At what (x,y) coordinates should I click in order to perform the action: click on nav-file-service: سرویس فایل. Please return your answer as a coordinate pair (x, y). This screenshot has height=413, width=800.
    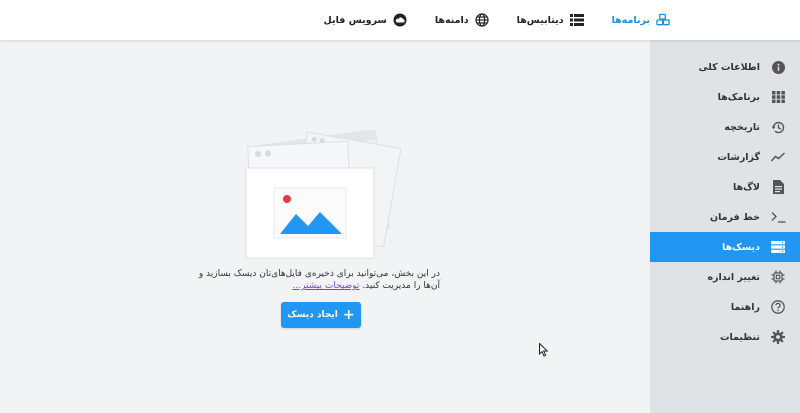
    Looking at the image, I should click on (365, 20).